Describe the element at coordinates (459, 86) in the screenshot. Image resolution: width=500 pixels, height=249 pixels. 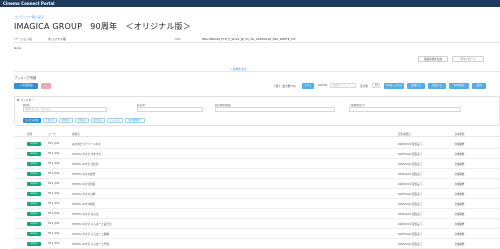
I see `action-kdm-button: KDM配信` at that location.